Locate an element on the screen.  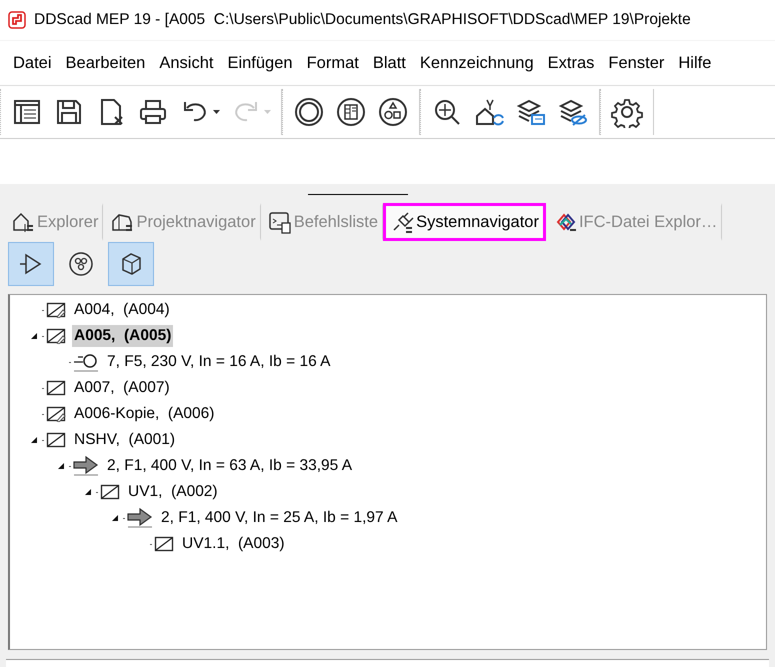
menu-item: Ansicht is located at coordinates (186, 63).